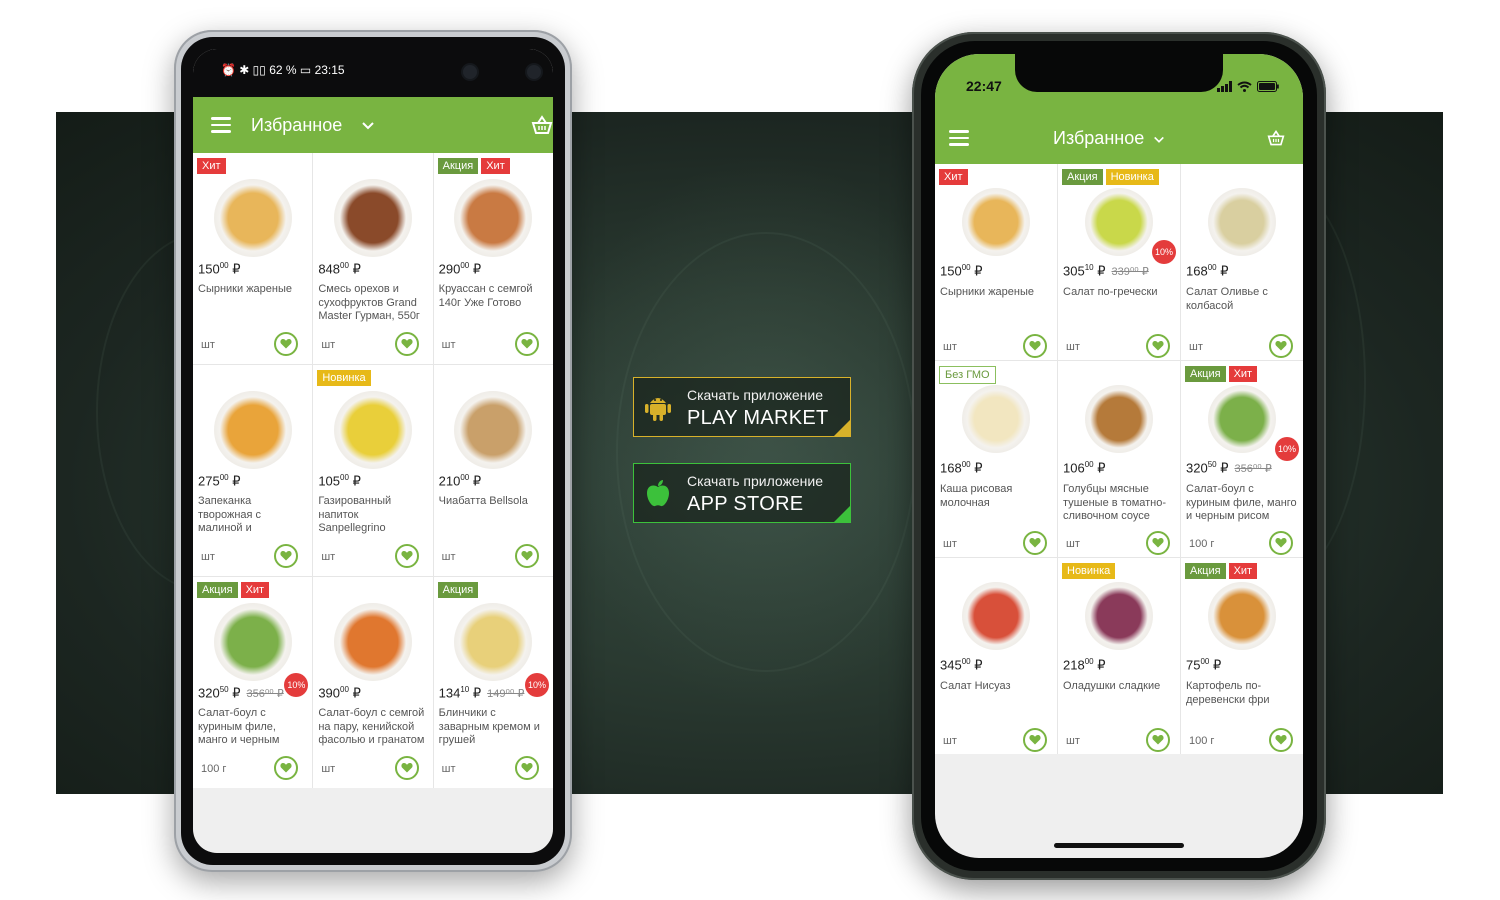 Image resolution: width=1500 pixels, height=900 pixels. What do you see at coordinates (253, 470) in the screenshot?
I see `product-card: 27500 ₽ Запеканка творожная с малиной и шт` at bounding box center [253, 470].